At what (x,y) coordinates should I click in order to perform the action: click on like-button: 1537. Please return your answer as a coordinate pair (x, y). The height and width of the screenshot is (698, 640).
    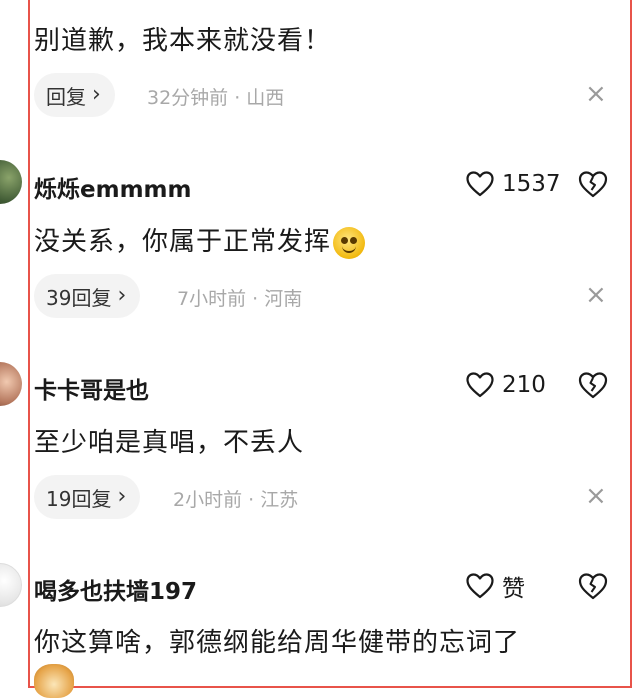
    Looking at the image, I should click on (513, 184).